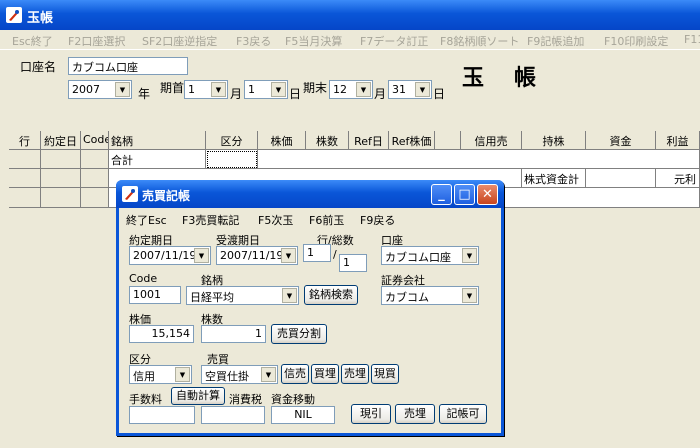 Image resolution: width=700 pixels, height=448 pixels. What do you see at coordinates (95, 140) in the screenshot?
I see `col-header-code: Code` at bounding box center [95, 140].